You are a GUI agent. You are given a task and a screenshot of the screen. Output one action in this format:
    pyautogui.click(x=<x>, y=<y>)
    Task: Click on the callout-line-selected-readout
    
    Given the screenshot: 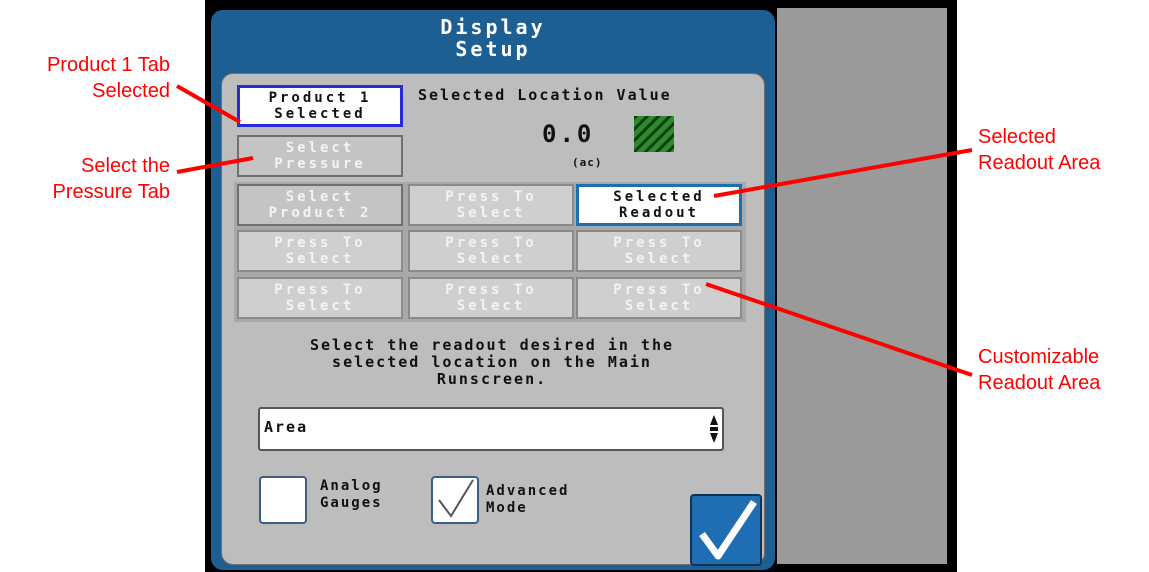 What is the action you would take?
    pyautogui.click(x=843, y=173)
    